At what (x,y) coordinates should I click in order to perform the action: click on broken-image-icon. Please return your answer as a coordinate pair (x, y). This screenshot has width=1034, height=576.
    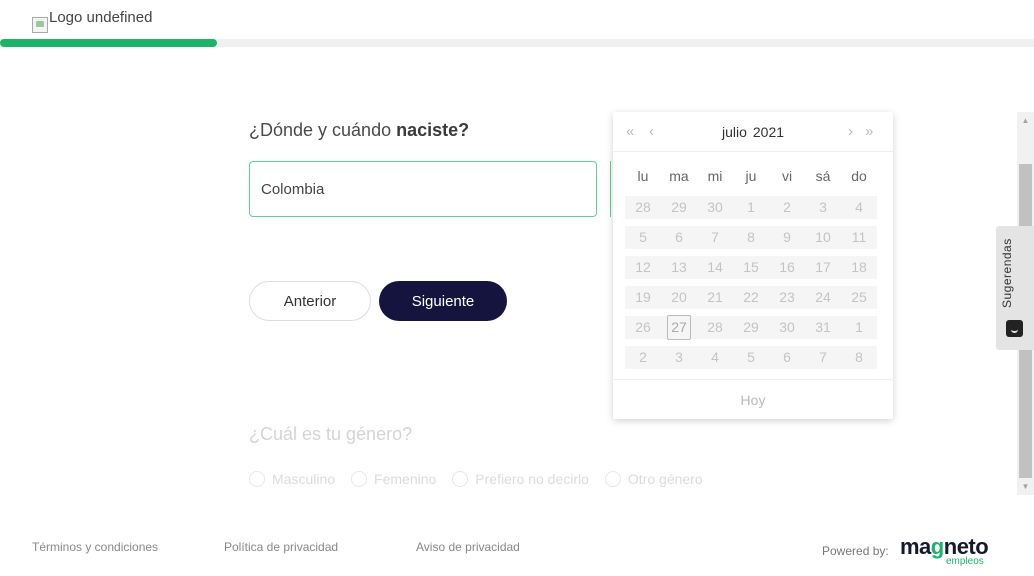
    Looking at the image, I should click on (40, 25).